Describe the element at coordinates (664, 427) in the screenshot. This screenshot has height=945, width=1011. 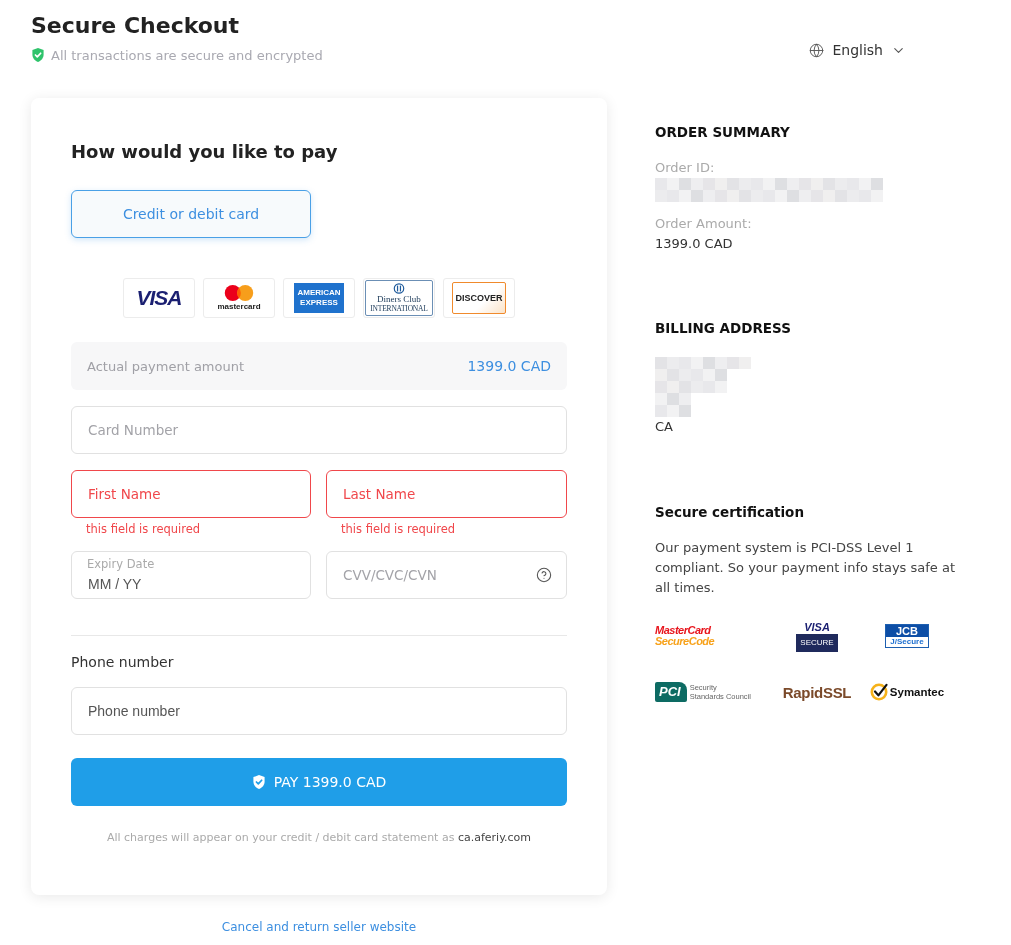
I see `address-line: CA` at that location.